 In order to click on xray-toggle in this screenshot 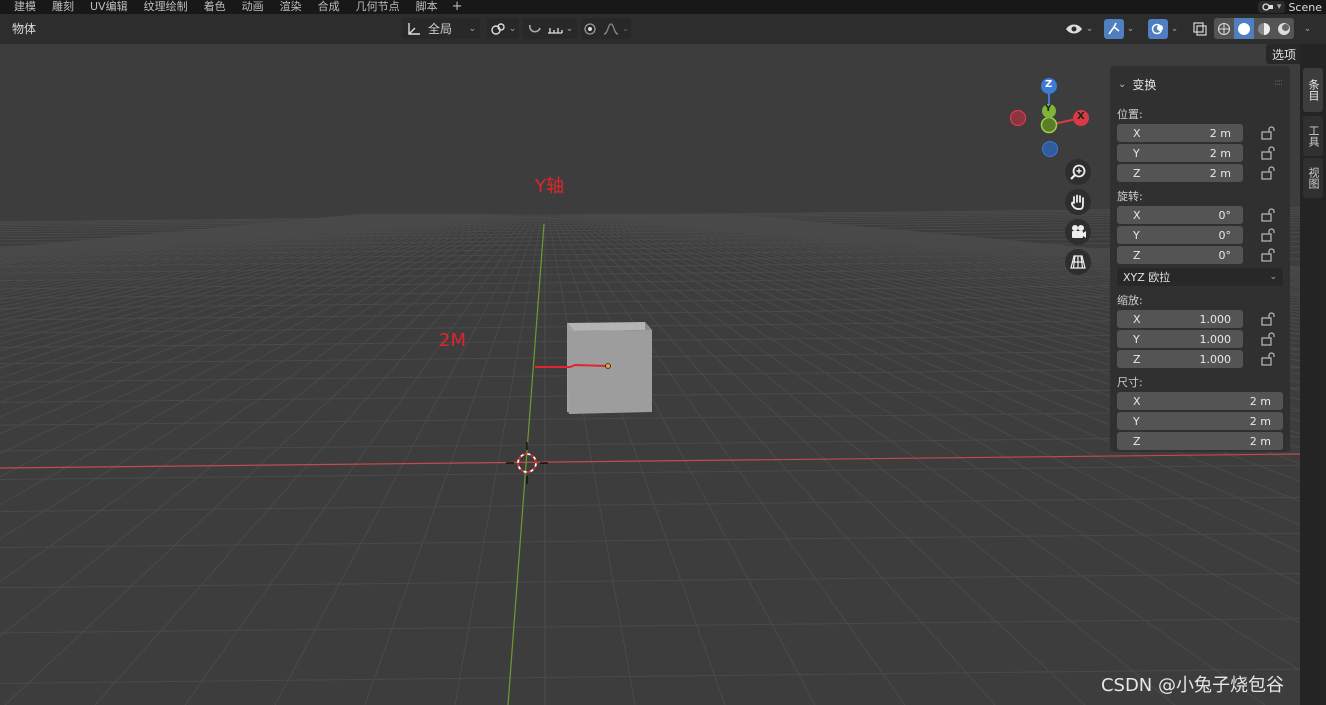, I will do `click(1200, 28)`.